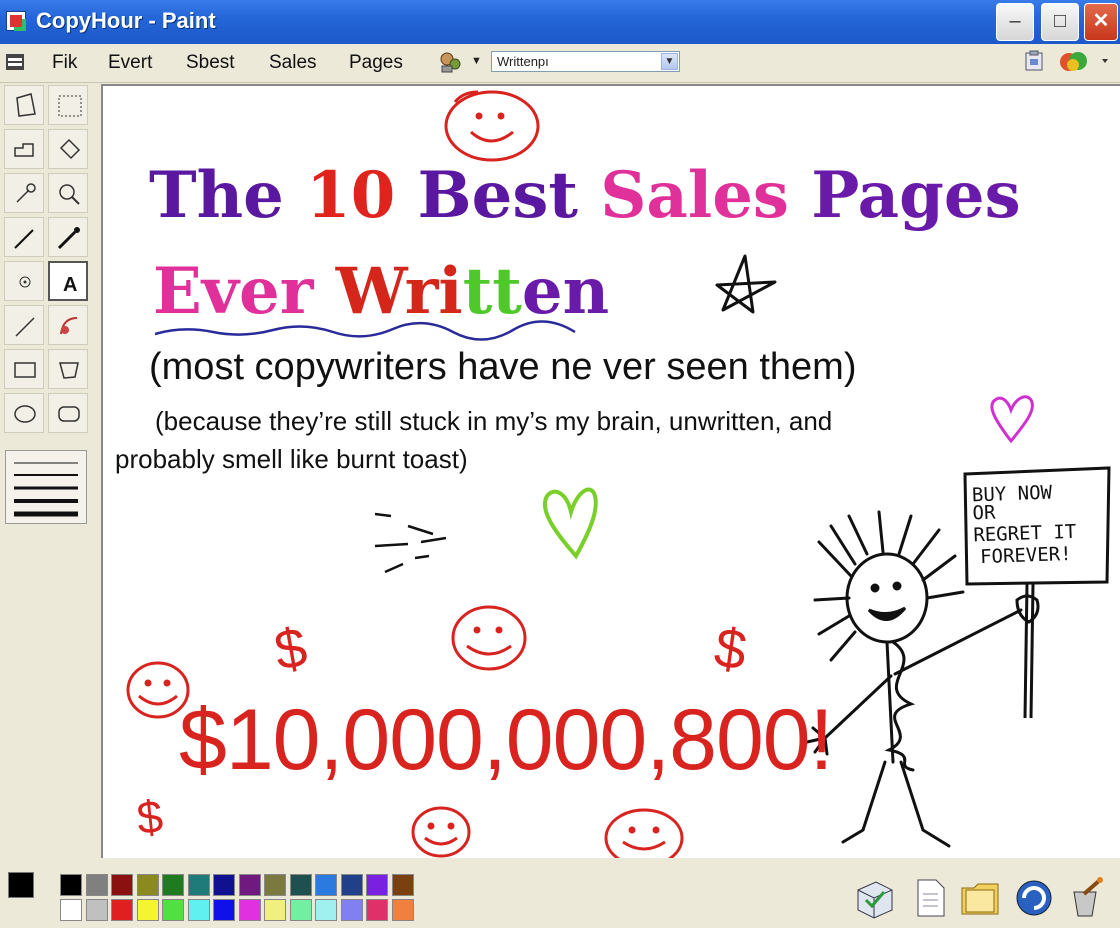 The image size is (1120, 928). I want to click on magnifier-tool, so click(68, 193).